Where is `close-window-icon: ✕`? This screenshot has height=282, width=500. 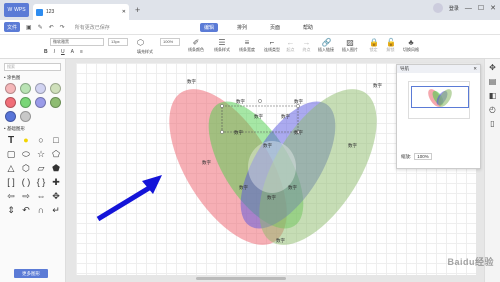 close-window-icon: ✕ is located at coordinates (493, 8).